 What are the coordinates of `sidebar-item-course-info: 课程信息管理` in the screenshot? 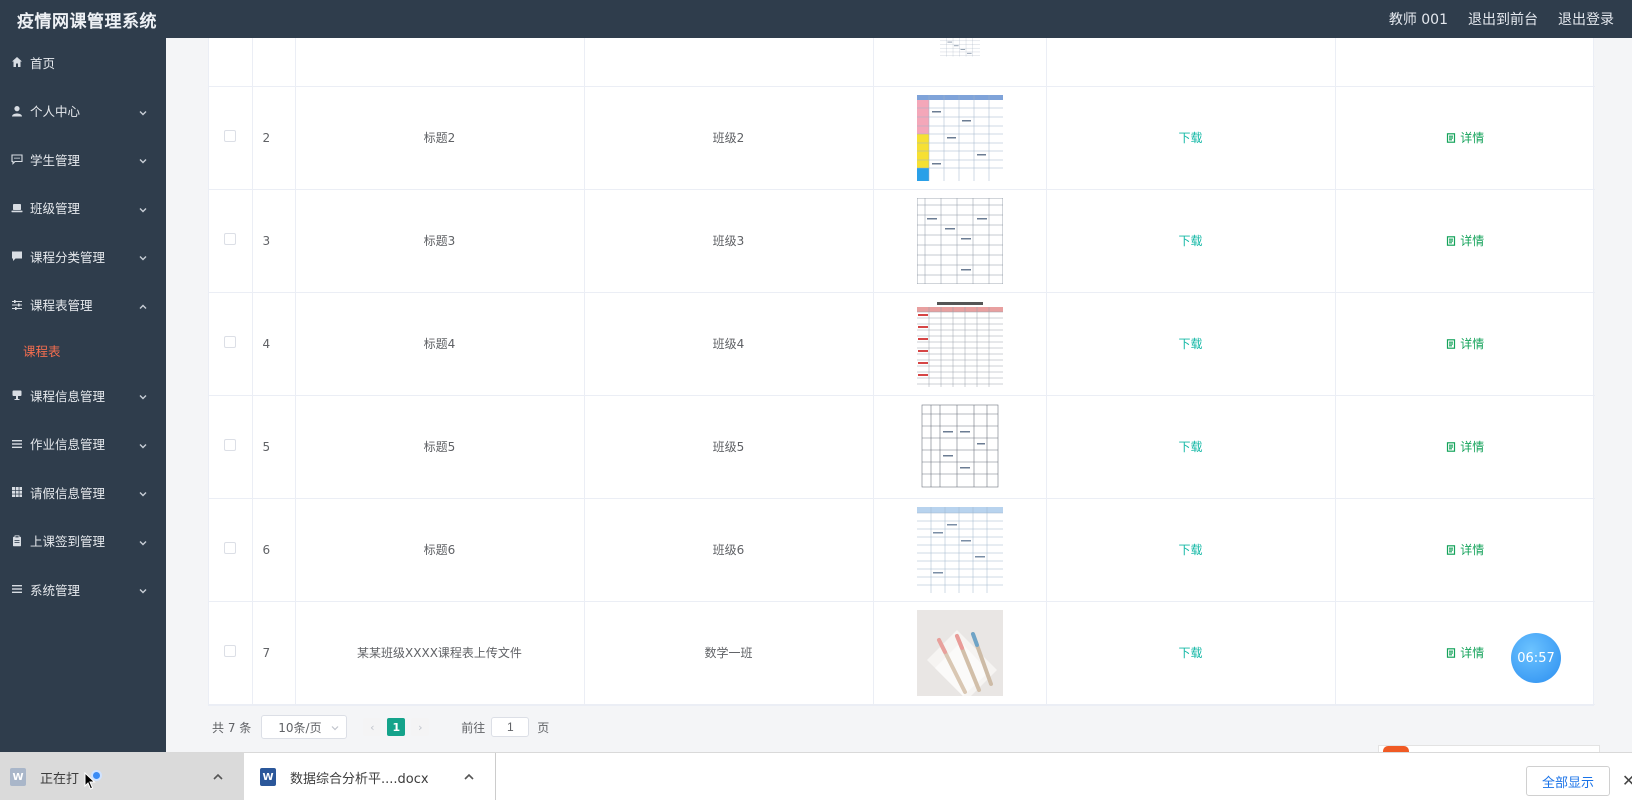 It's located at (83, 395).